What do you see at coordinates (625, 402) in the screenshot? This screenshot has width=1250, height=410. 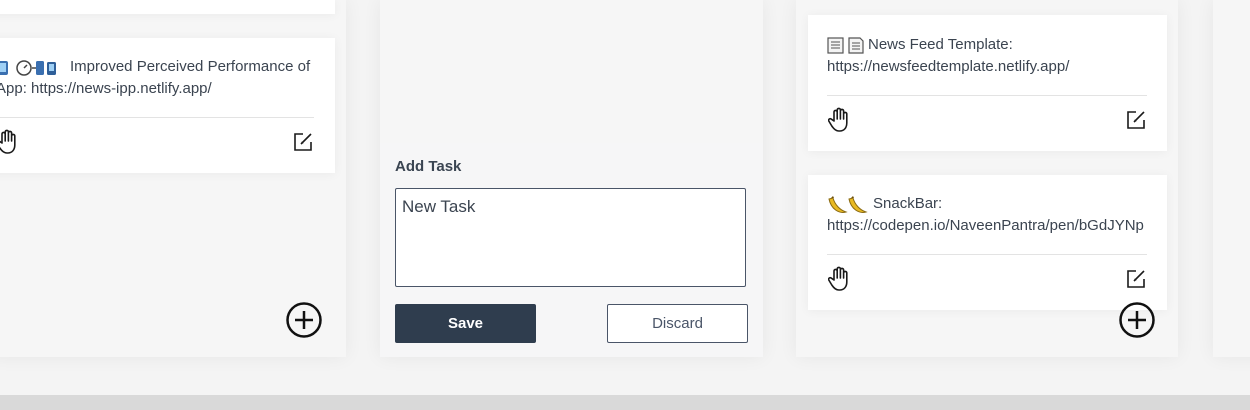 I see `horizontal-scrollbar` at bounding box center [625, 402].